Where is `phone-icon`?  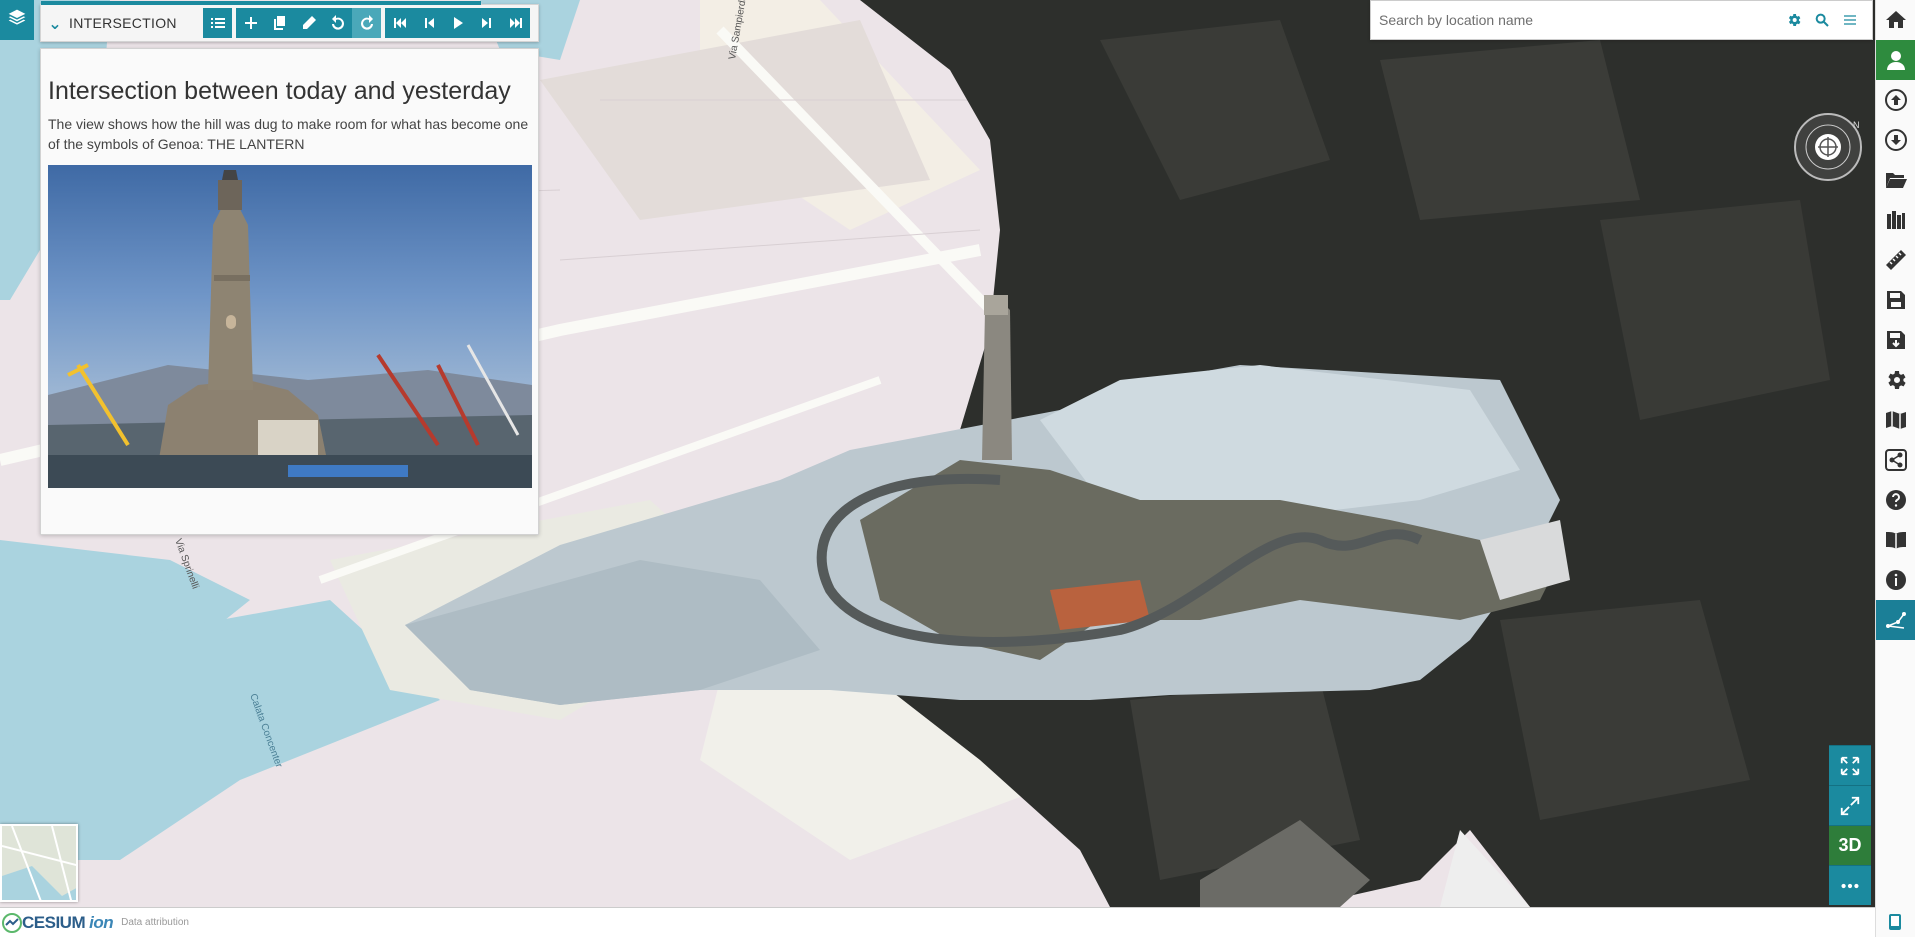 phone-icon is located at coordinates (1895, 922).